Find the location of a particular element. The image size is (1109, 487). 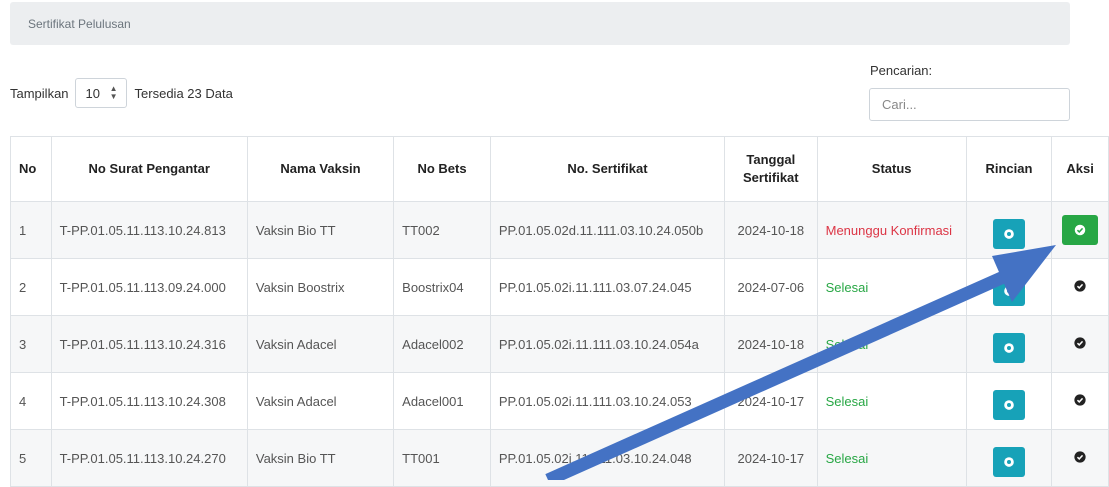

page-size-control: Tampilkan 10 ▲ ▼ Tersedia 23 Data is located at coordinates (121, 93).